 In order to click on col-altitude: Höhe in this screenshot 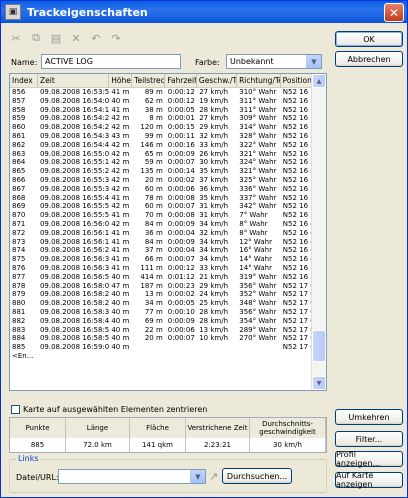, I will do `click(121, 80)`.